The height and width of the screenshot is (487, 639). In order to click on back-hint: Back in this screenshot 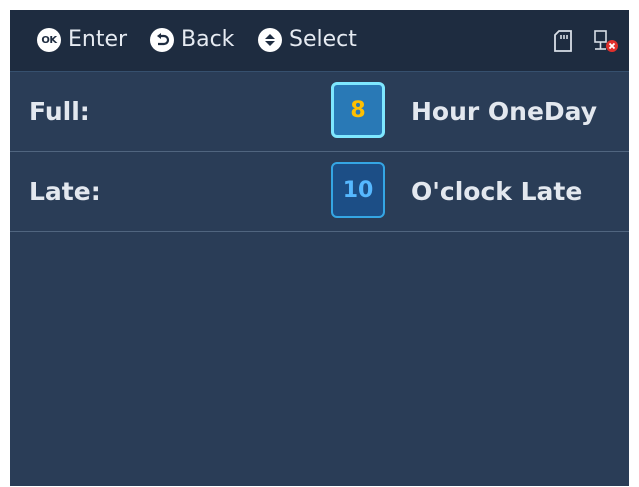, I will do `click(192, 40)`.